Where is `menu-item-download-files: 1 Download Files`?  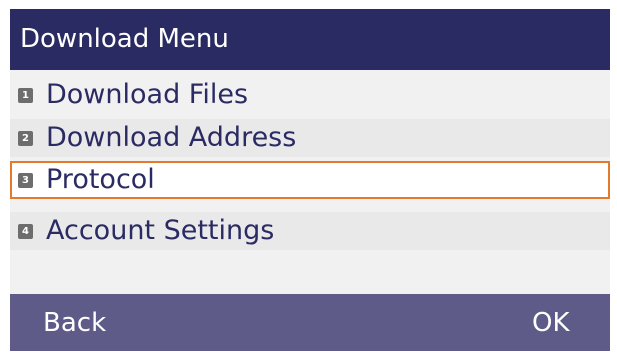 menu-item-download-files: 1 Download Files is located at coordinates (310, 95).